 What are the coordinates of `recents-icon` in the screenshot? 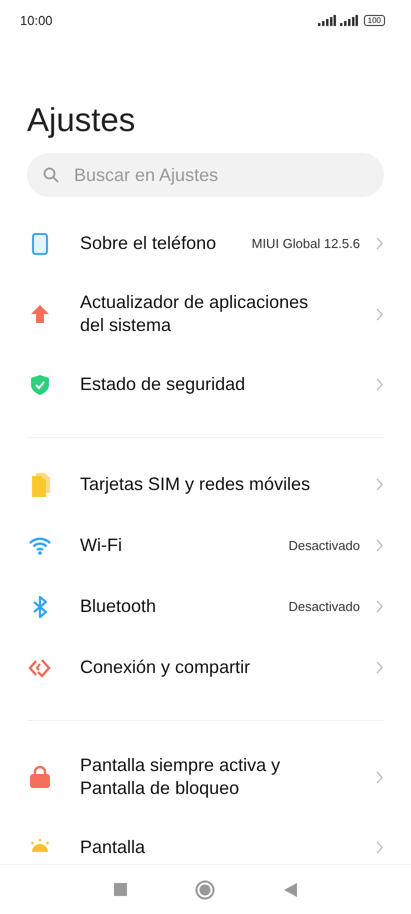 It's located at (121, 889).